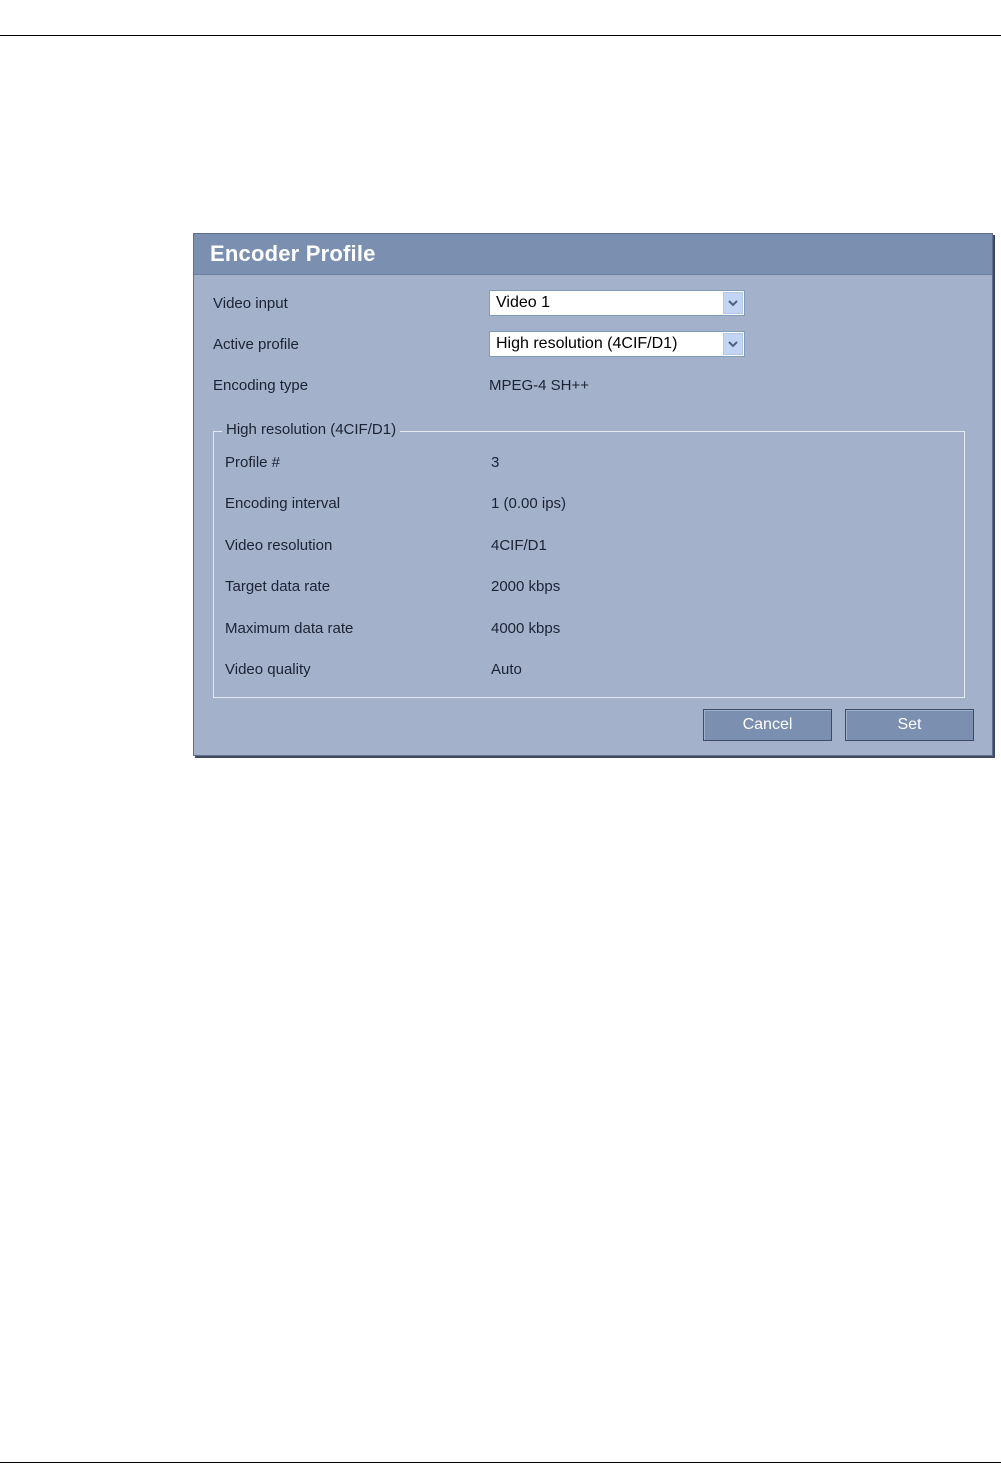 Image resolution: width=1001 pixels, height=1465 pixels. What do you see at coordinates (283, 503) in the screenshot?
I see `encoding-interval-label: Encoding interval` at bounding box center [283, 503].